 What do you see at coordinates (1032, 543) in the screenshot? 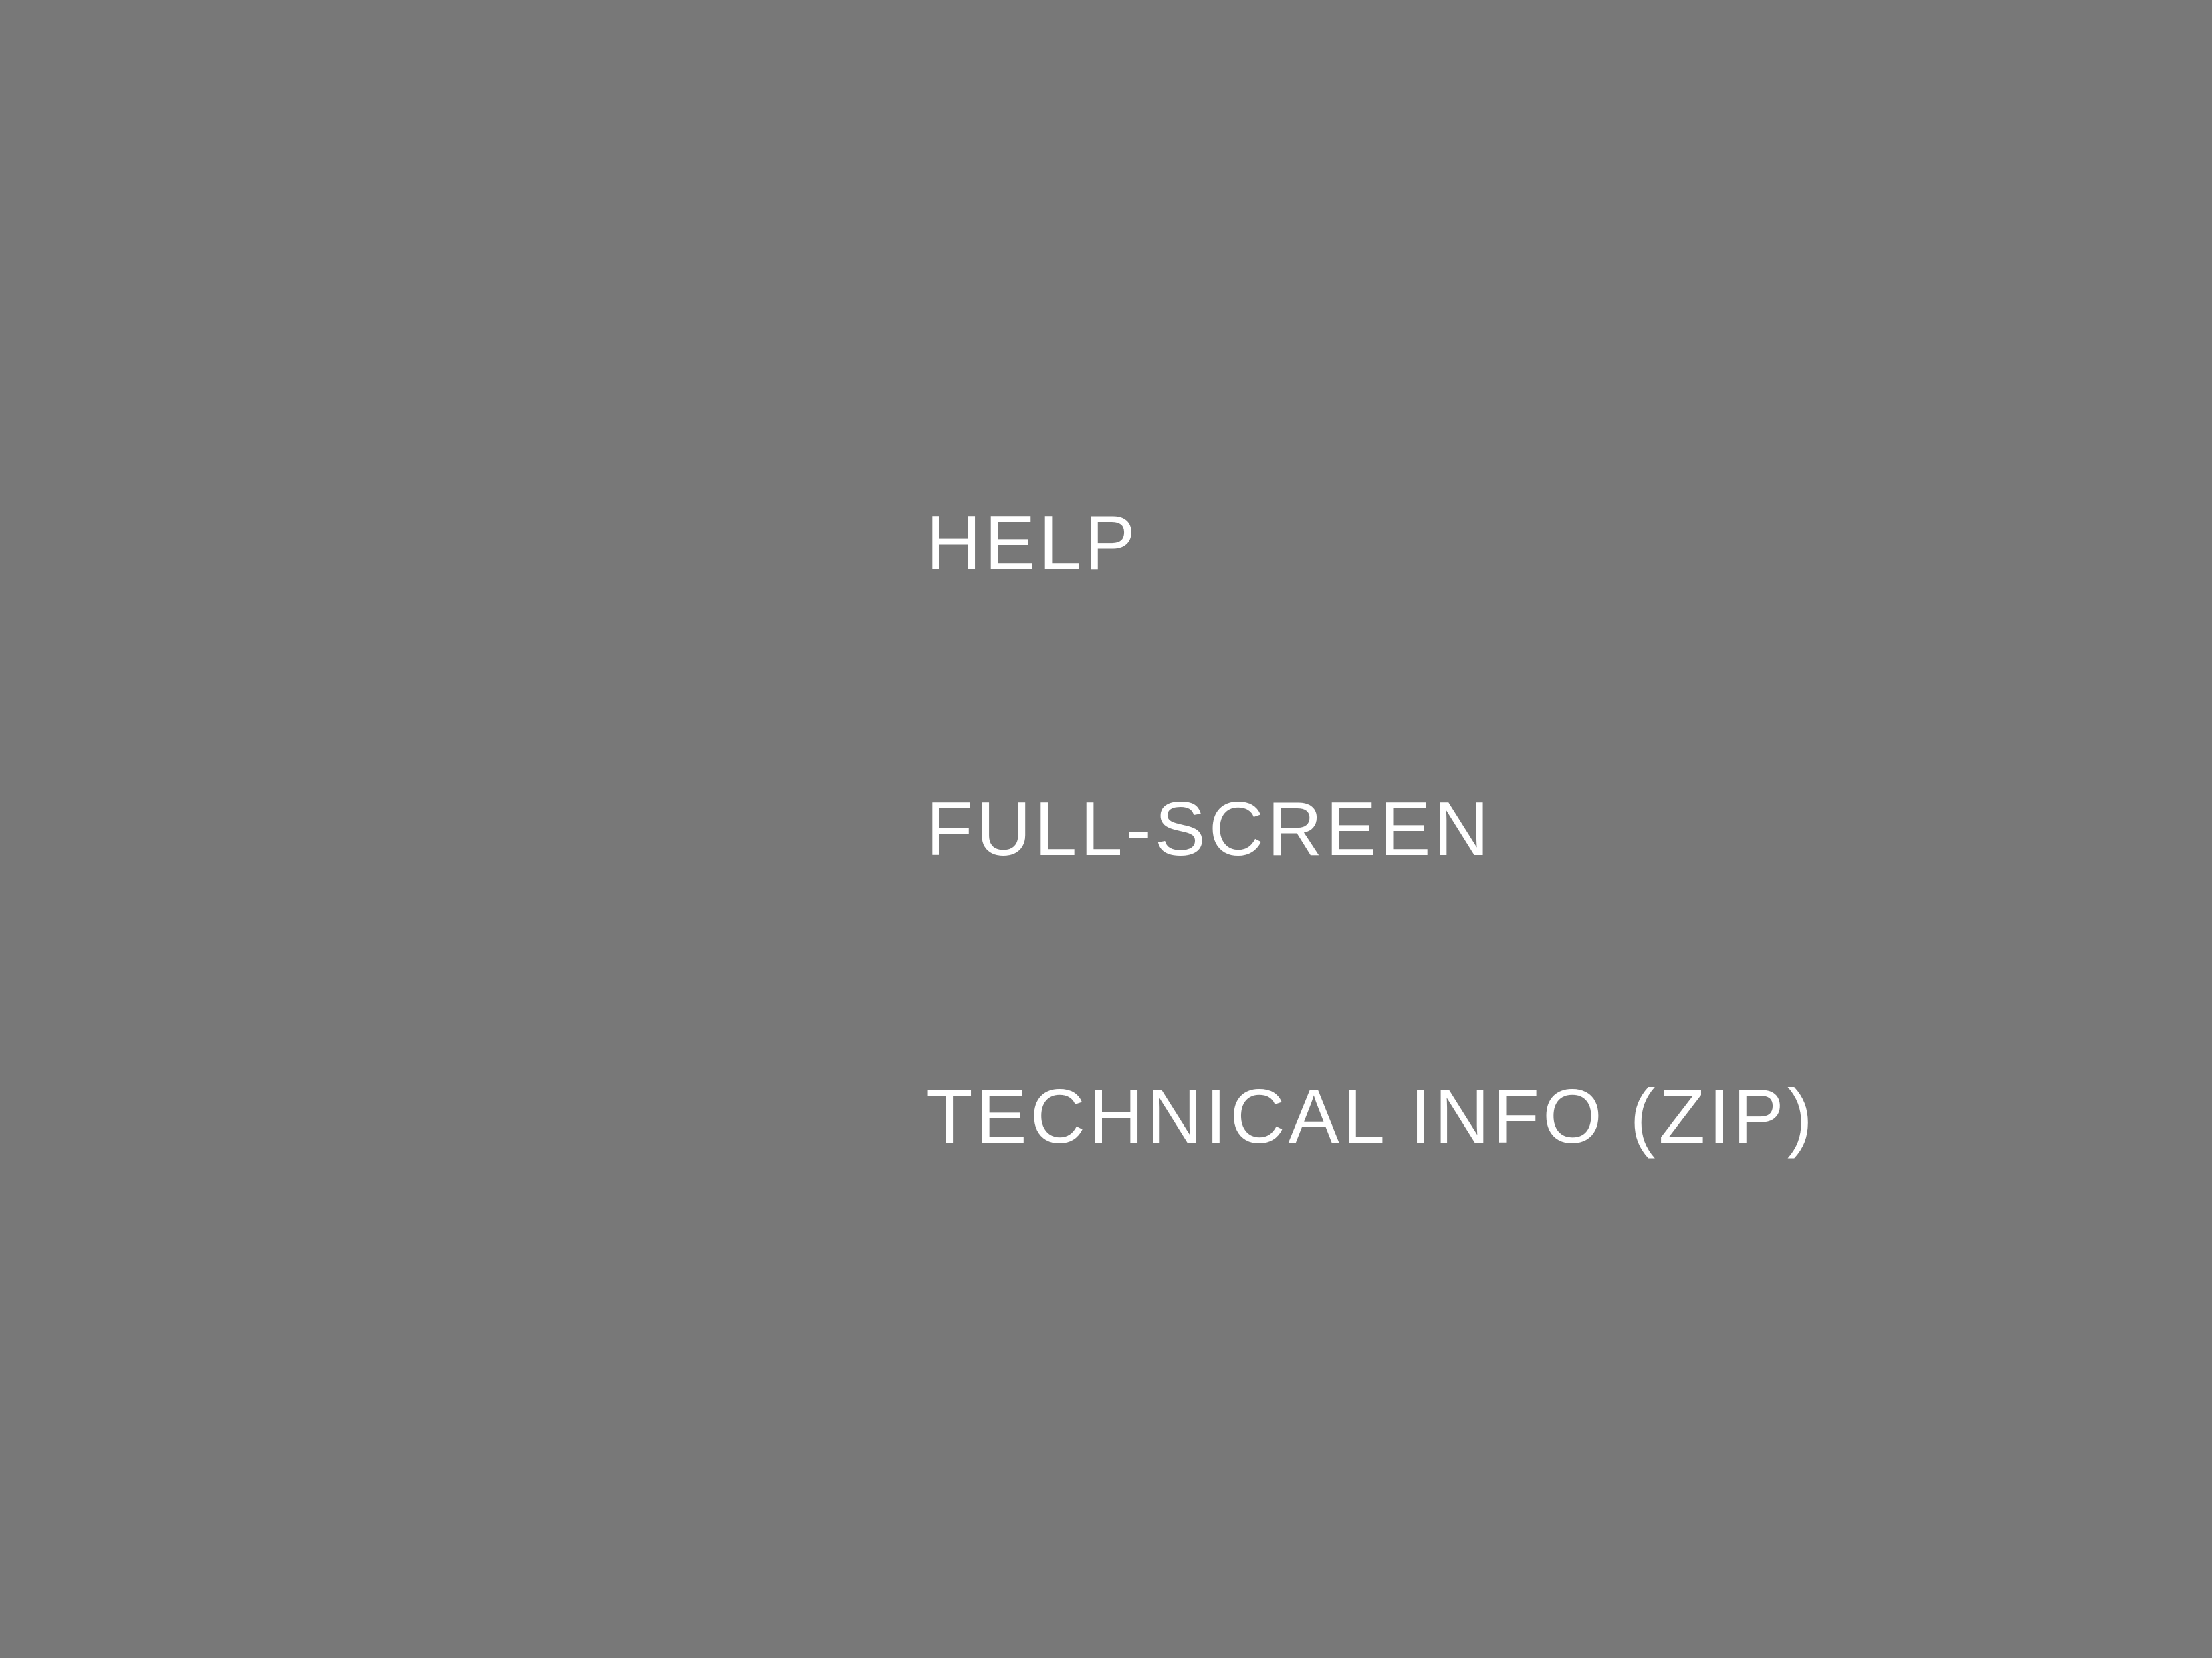
I see `help-menu-item: HELP` at bounding box center [1032, 543].